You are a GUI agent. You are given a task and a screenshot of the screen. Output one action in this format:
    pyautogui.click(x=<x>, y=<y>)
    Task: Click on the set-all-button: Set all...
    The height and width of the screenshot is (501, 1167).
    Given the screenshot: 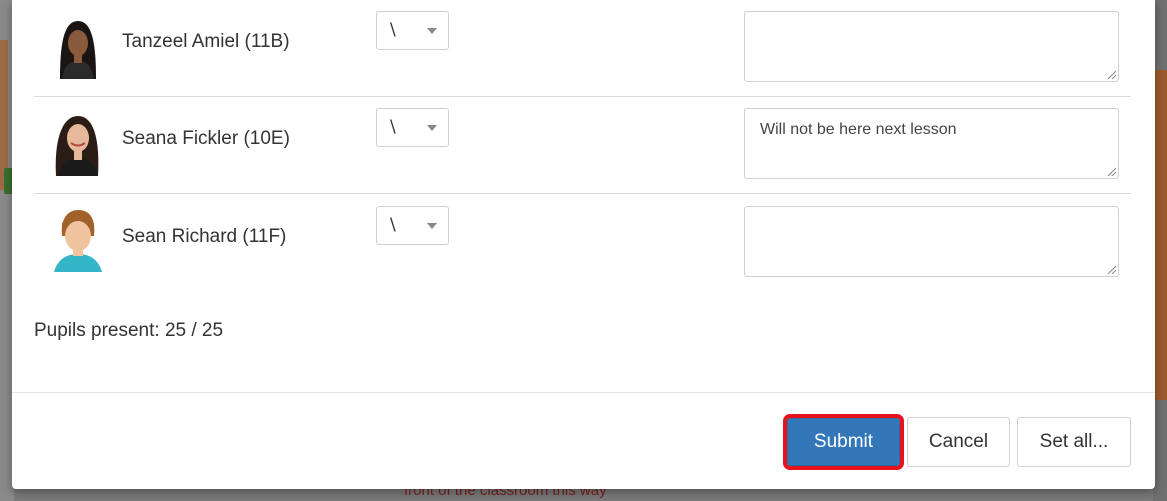 What is the action you would take?
    pyautogui.click(x=1074, y=442)
    